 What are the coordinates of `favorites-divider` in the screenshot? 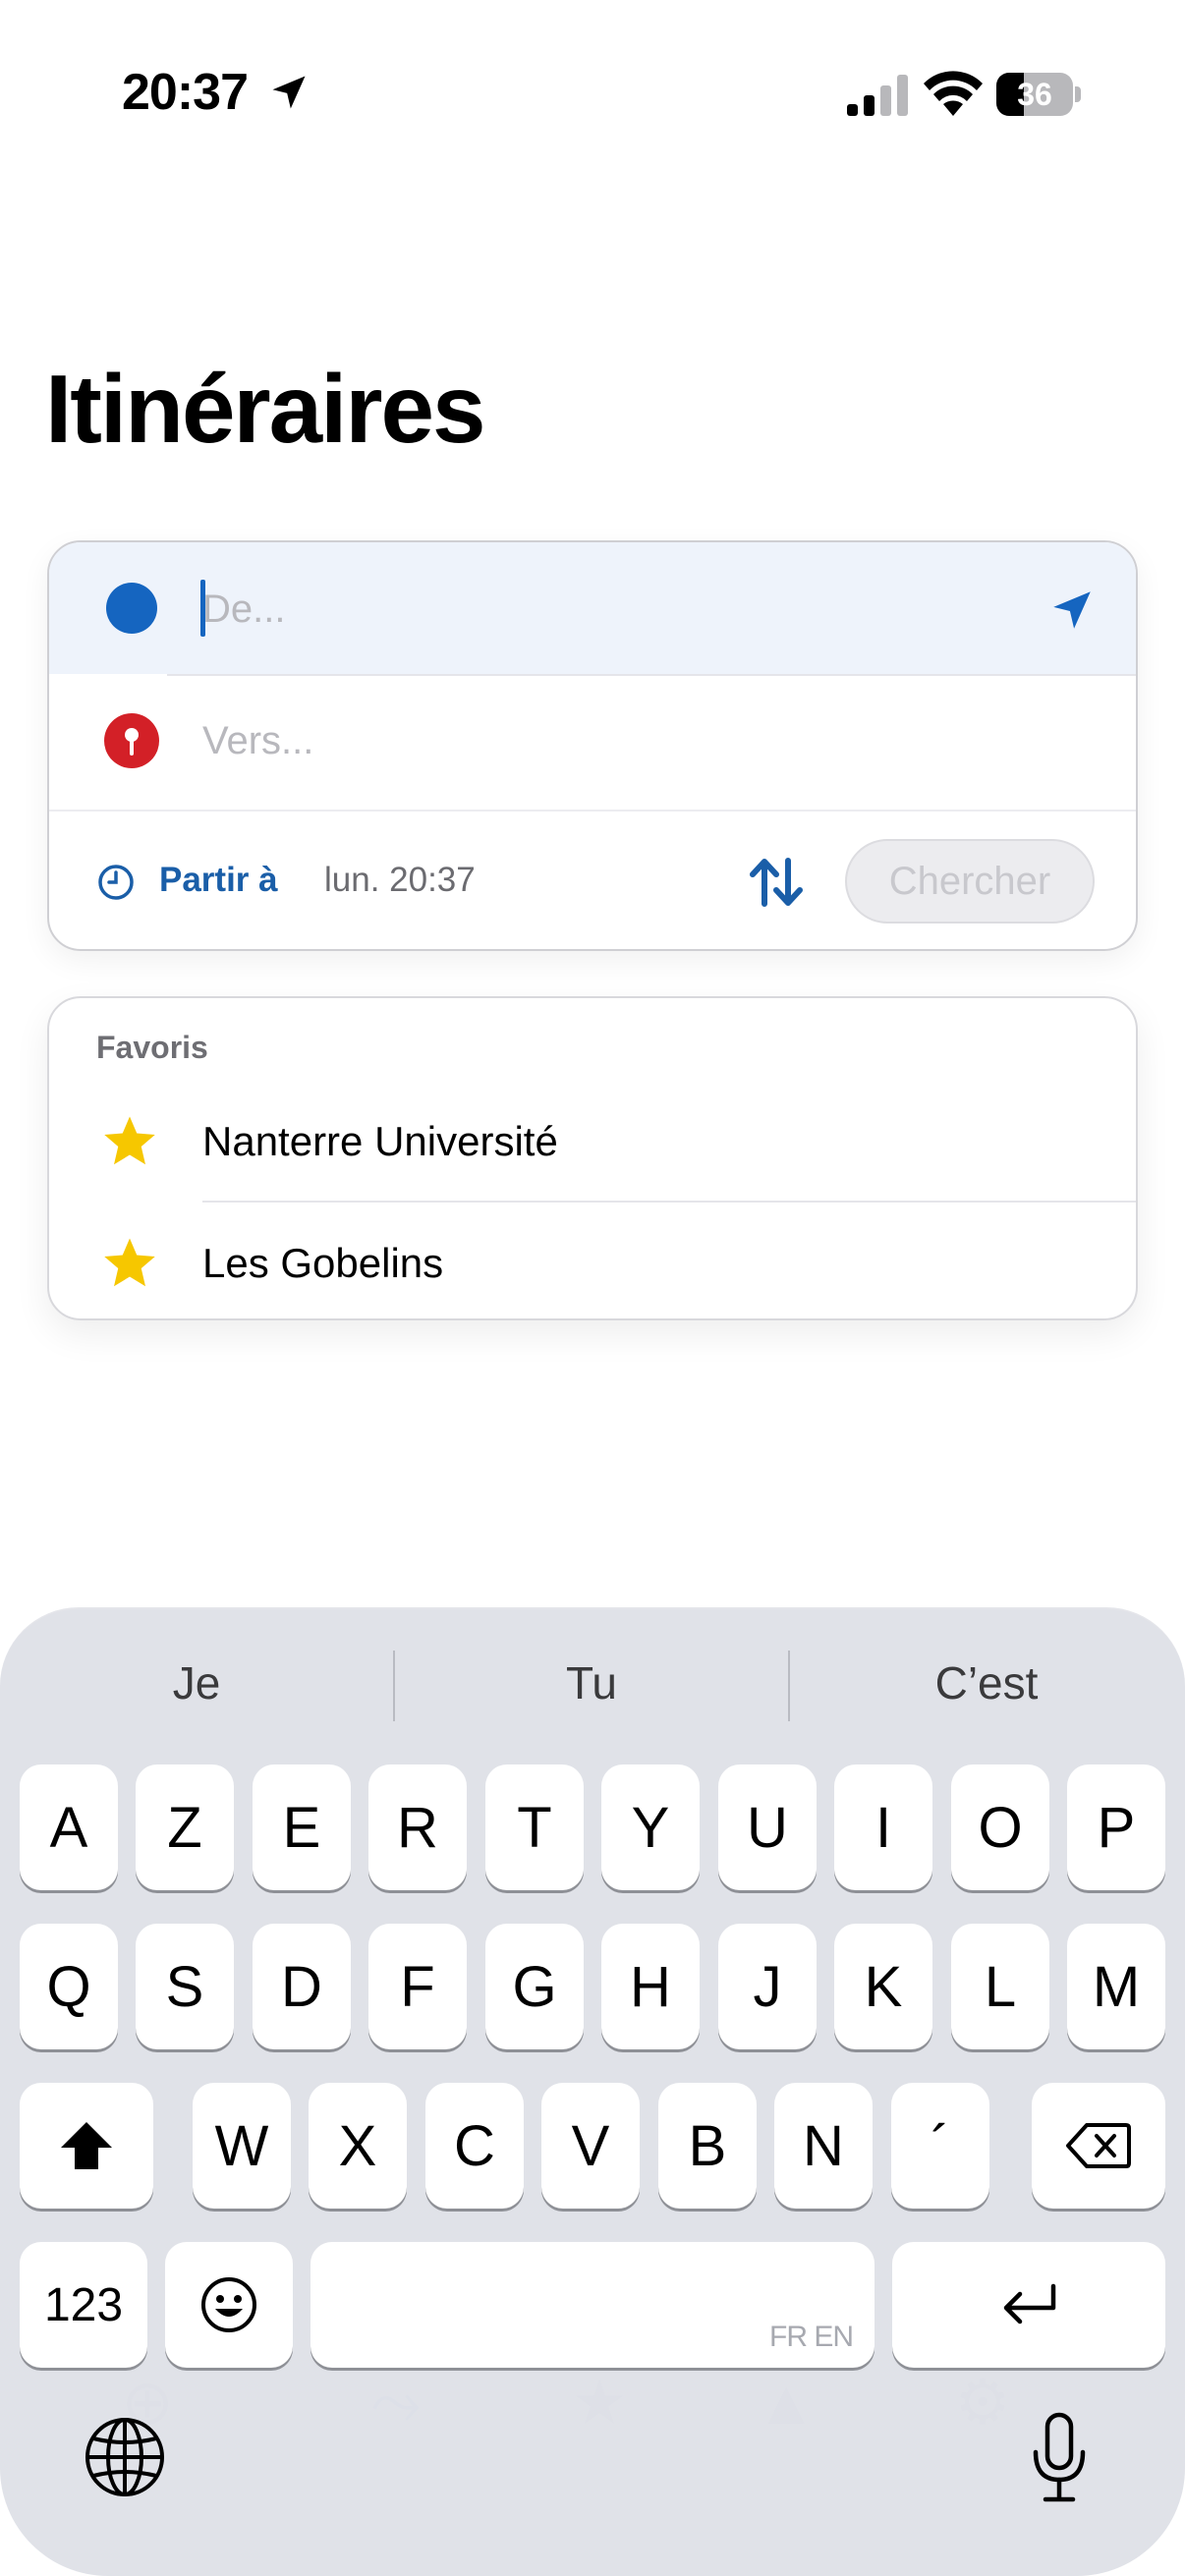 It's located at (669, 1202).